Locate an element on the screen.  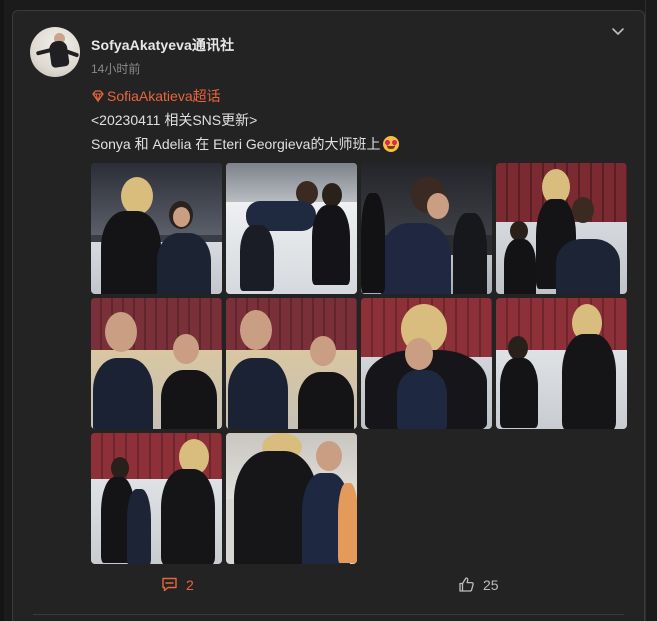
like-count: 25 is located at coordinates (491, 584).